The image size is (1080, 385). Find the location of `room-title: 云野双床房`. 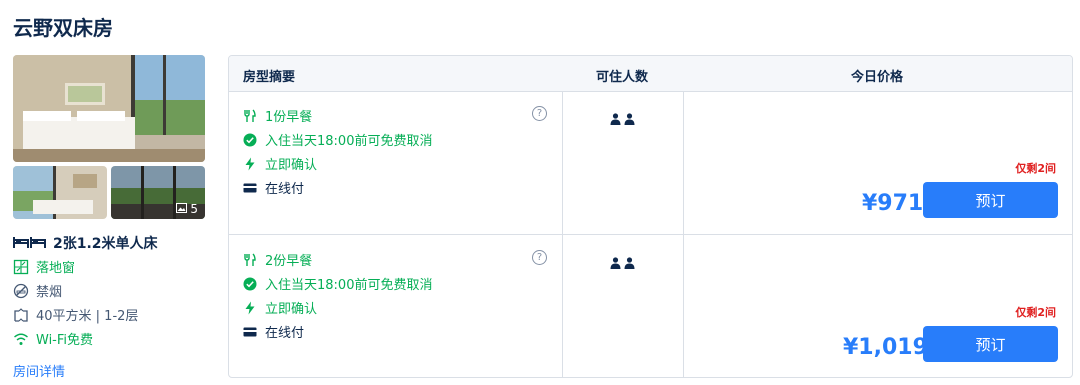

room-title: 云野双床房 is located at coordinates (63, 28).